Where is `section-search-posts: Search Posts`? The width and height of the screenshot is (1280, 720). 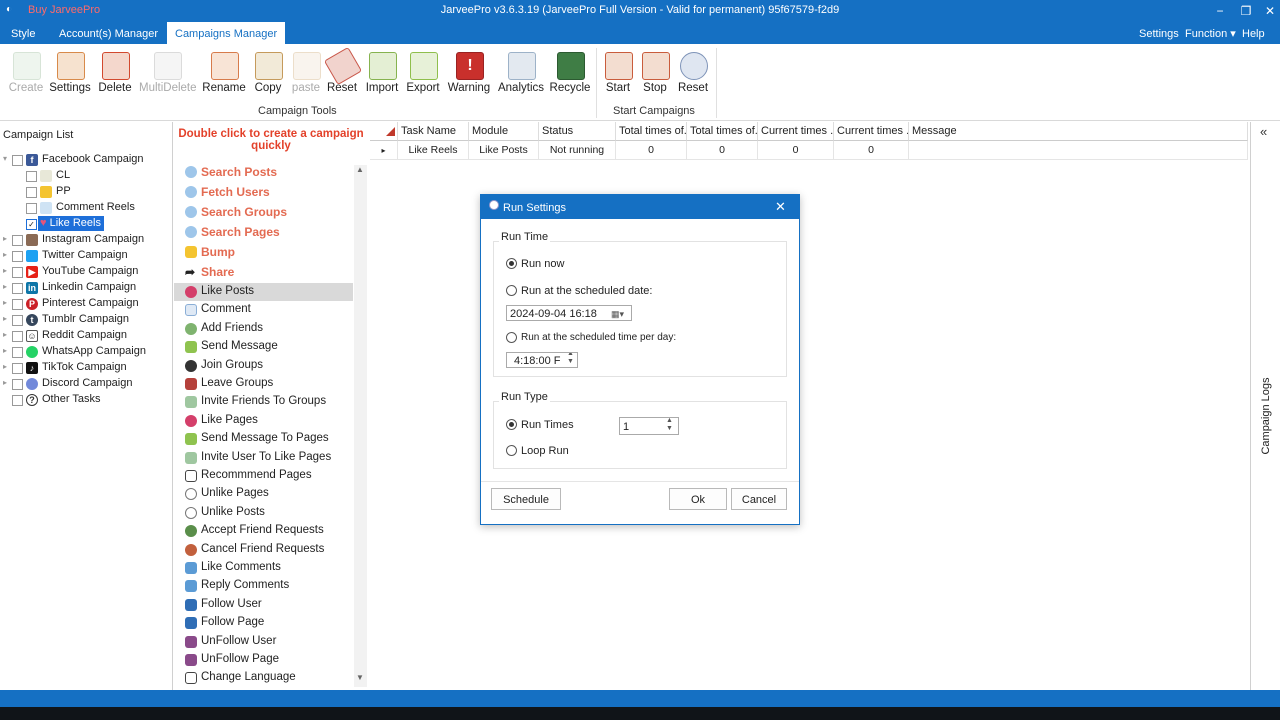
section-search-posts: Search Posts is located at coordinates (263, 172).